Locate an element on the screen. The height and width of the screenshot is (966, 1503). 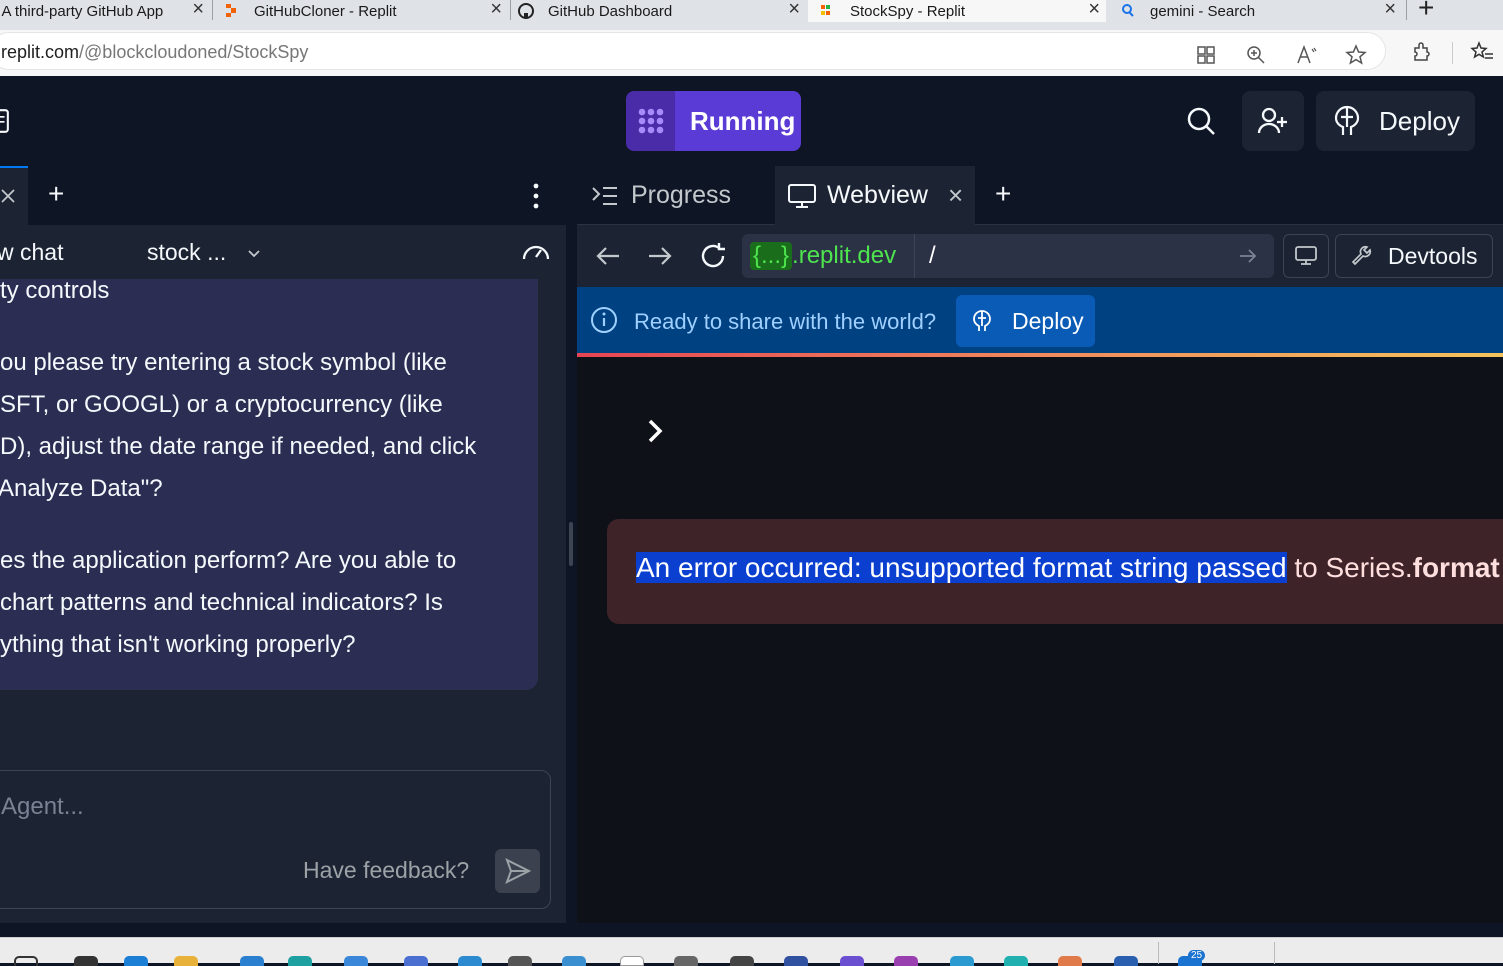
invite-button is located at coordinates (1273, 121).